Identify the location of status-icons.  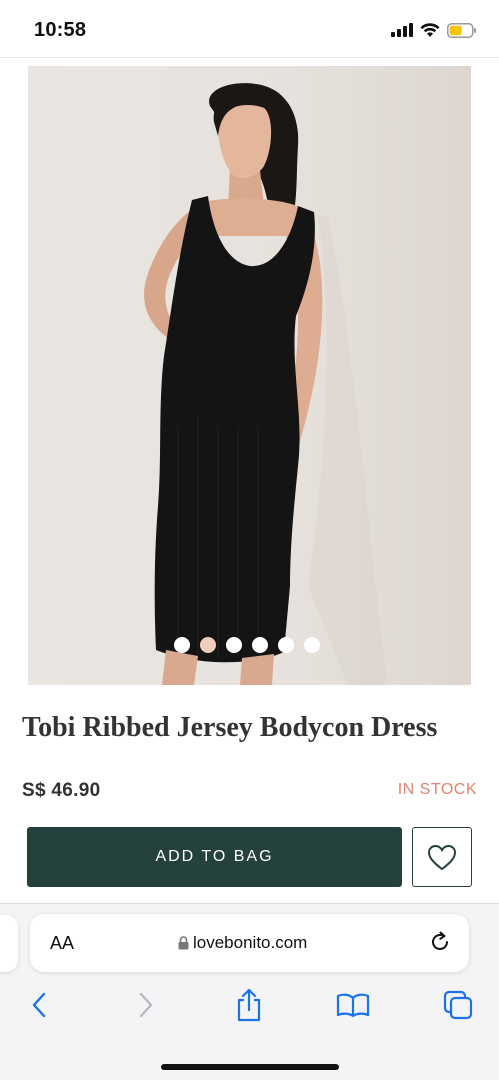
(434, 30).